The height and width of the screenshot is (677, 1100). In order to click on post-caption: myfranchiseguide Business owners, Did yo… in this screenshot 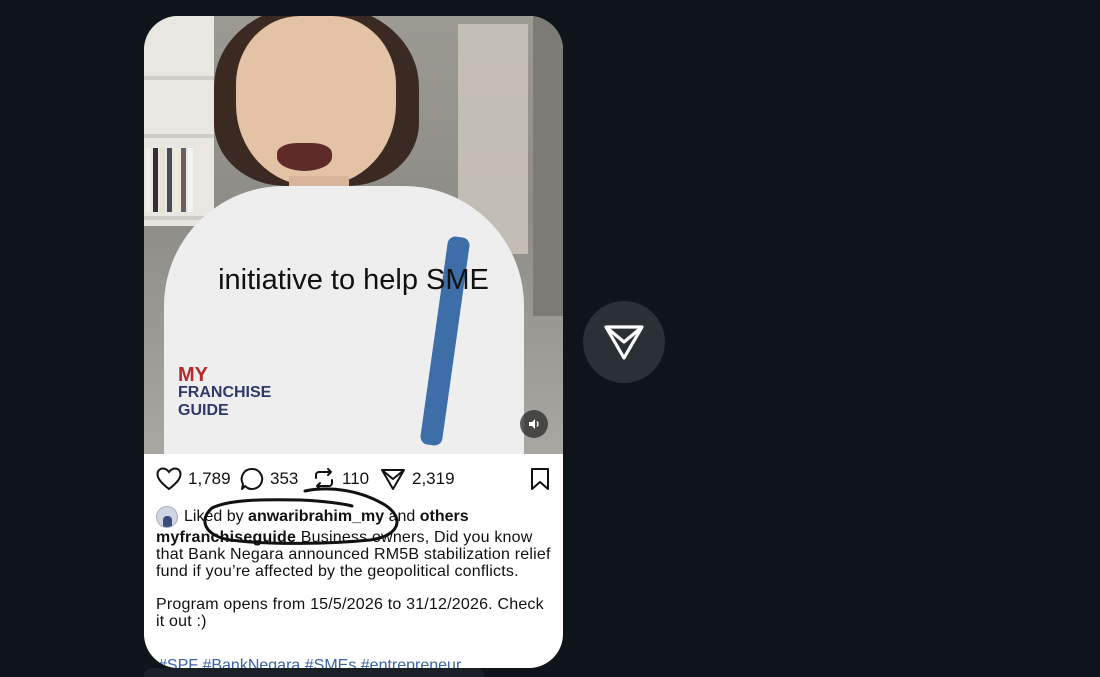, I will do `click(353, 587)`.